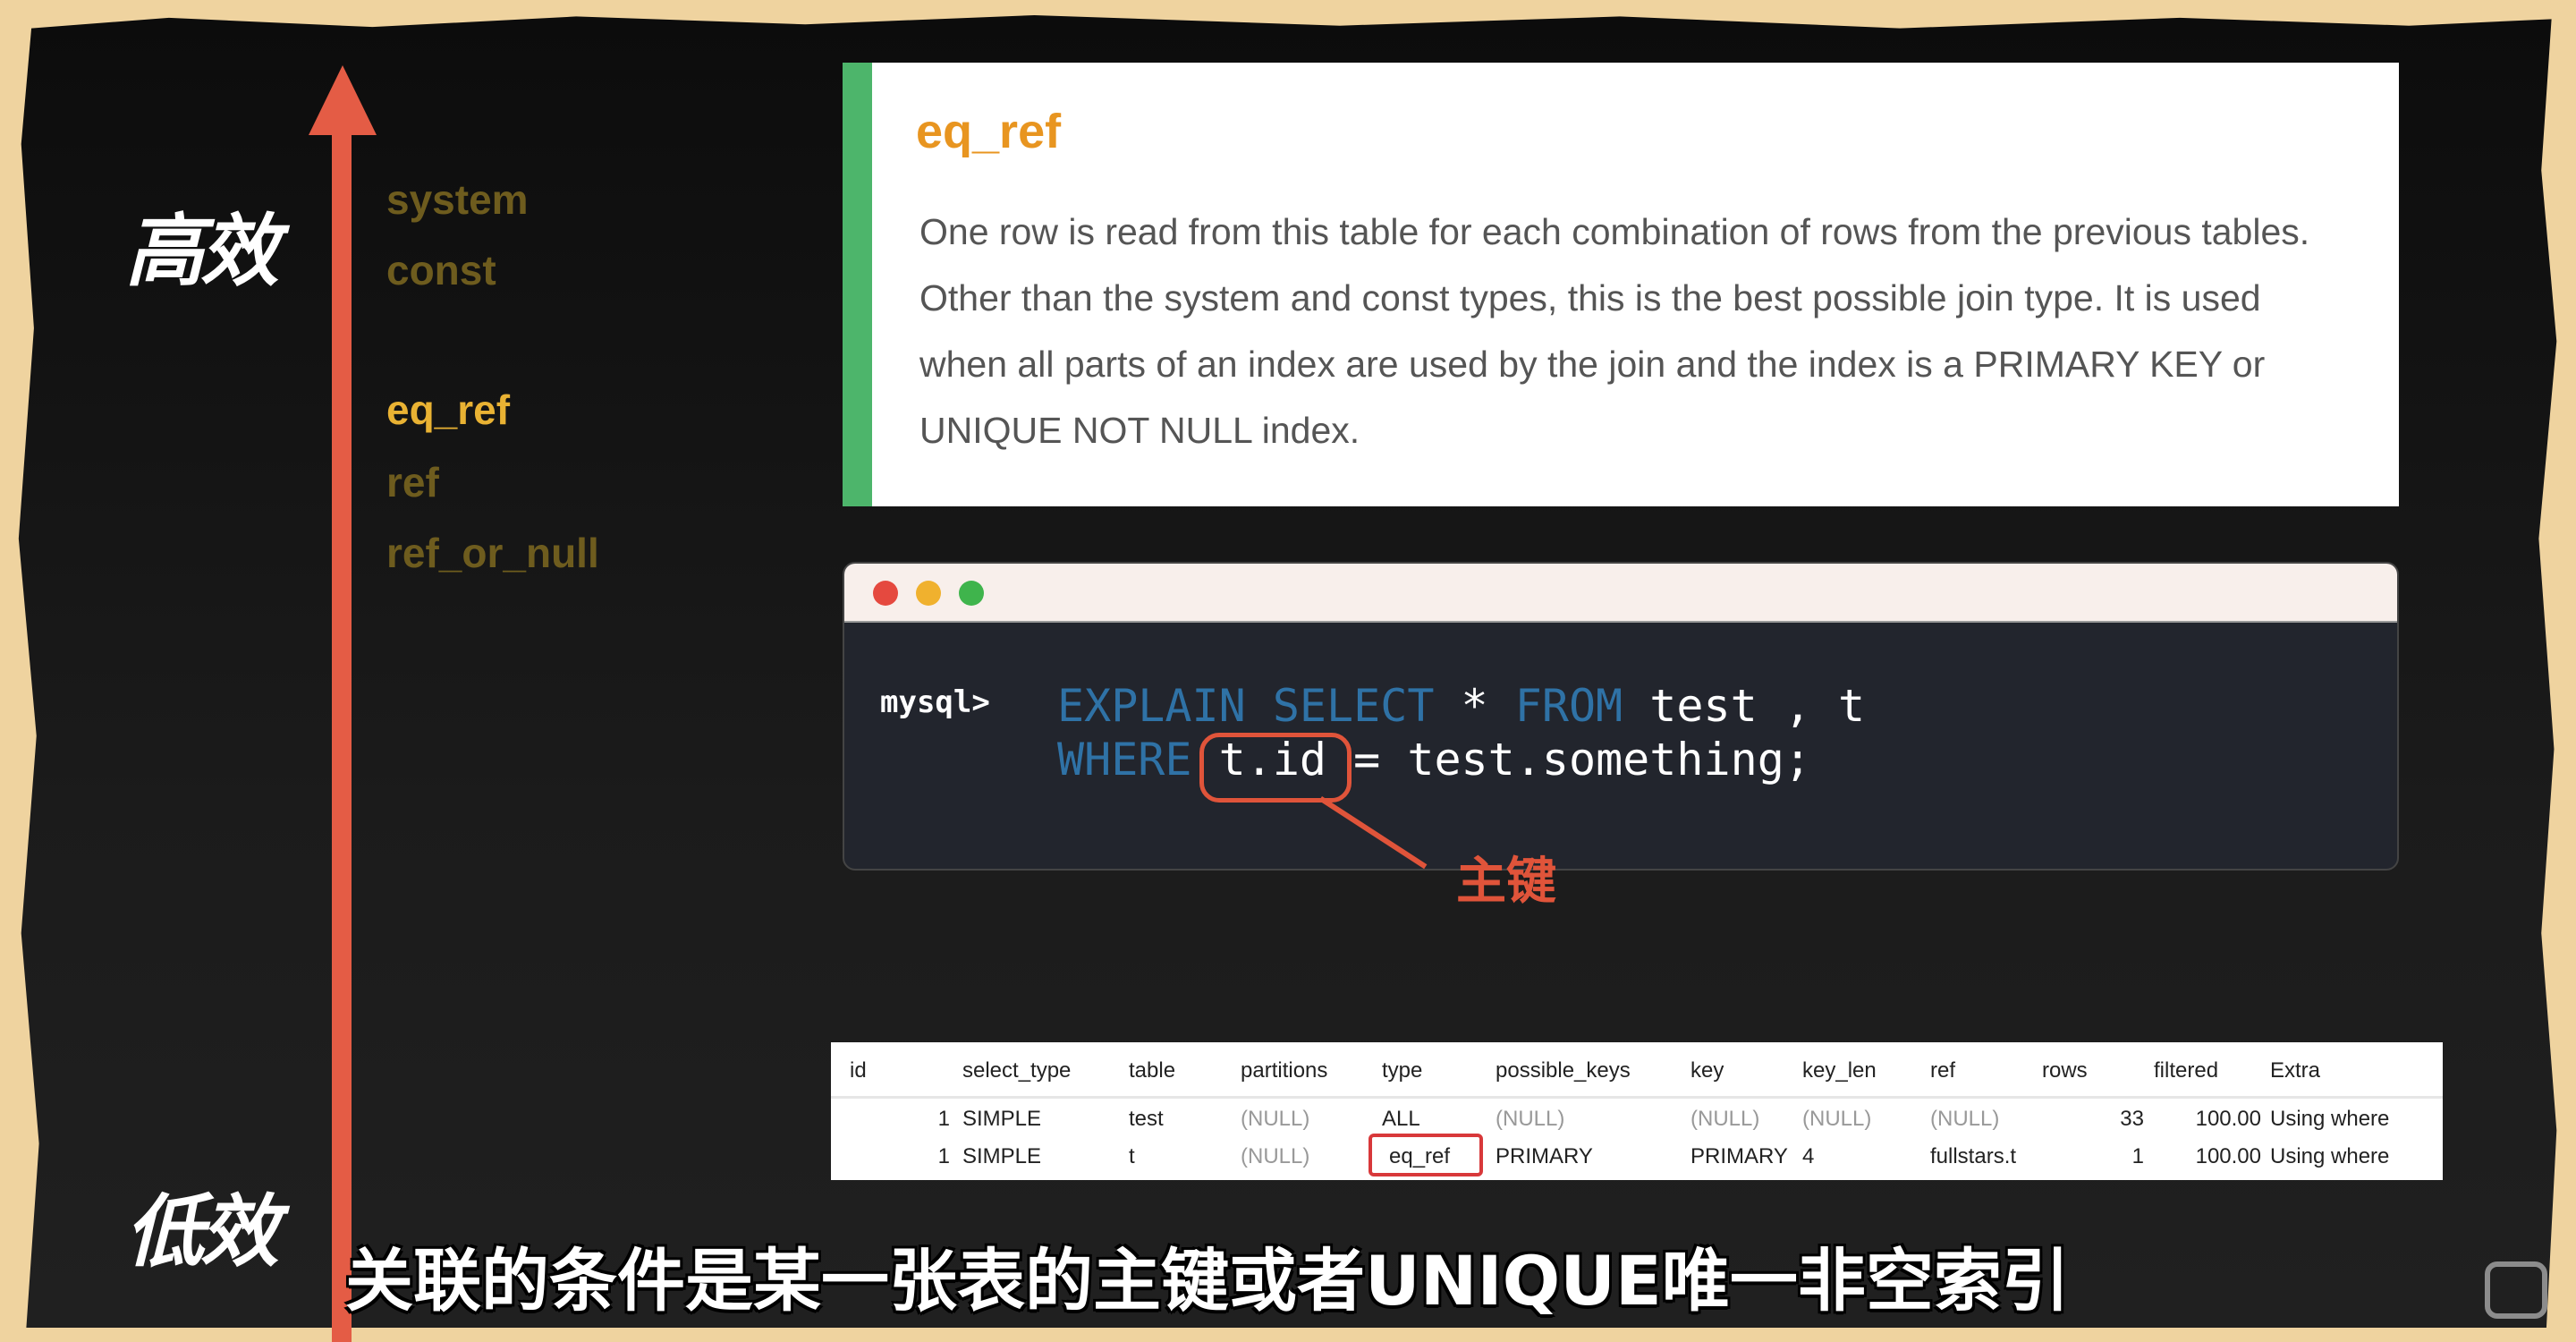  What do you see at coordinates (1563, 1071) in the screenshot?
I see `column-header-possible-keys: possible_keys` at bounding box center [1563, 1071].